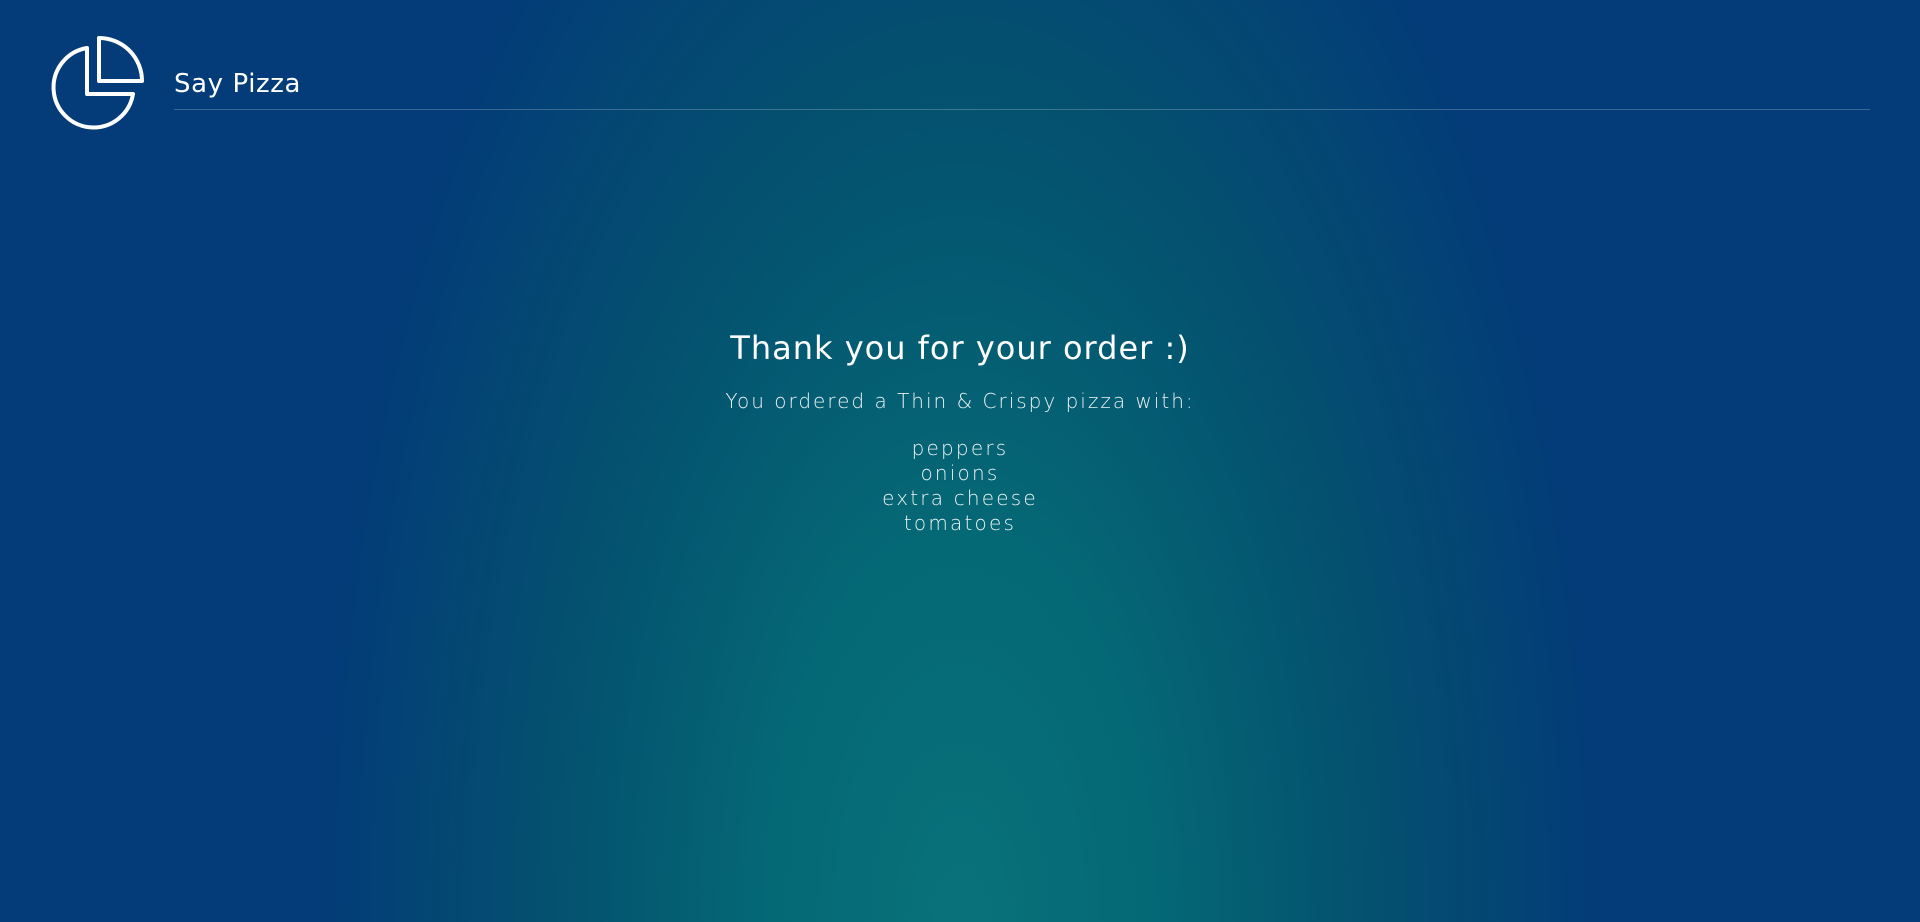  Describe the element at coordinates (237, 84) in the screenshot. I see `brand-name: Say Pizza` at that location.